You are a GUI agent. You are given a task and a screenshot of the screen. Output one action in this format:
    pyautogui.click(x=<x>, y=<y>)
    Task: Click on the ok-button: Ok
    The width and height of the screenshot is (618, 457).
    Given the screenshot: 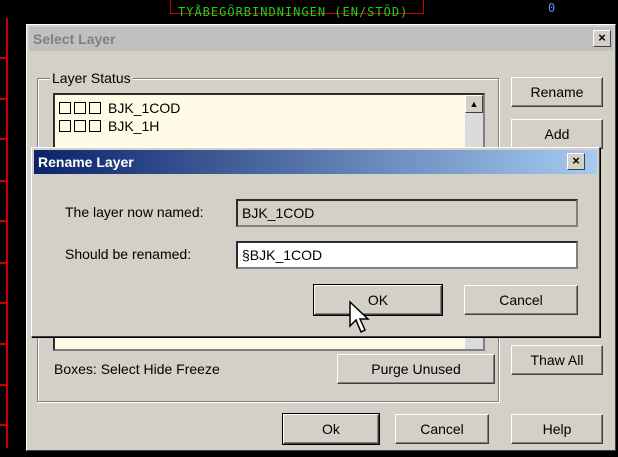 What is the action you would take?
    pyautogui.click(x=331, y=429)
    